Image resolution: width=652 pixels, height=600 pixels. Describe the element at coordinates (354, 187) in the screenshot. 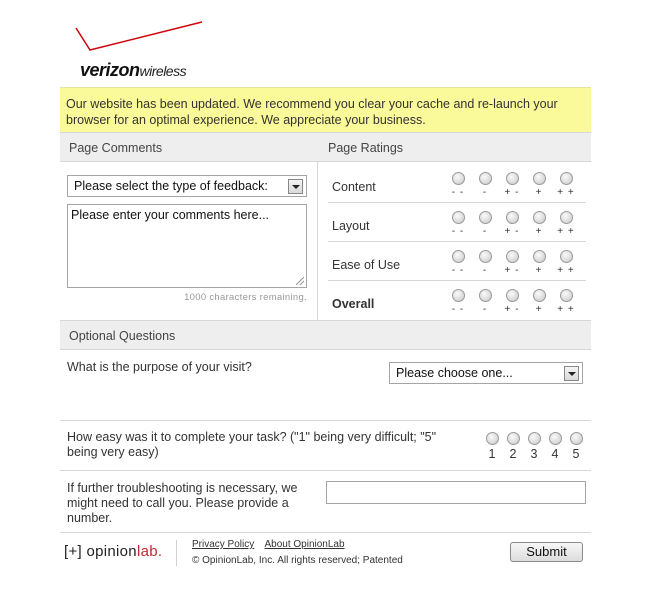

I see `rating-label: Content` at that location.